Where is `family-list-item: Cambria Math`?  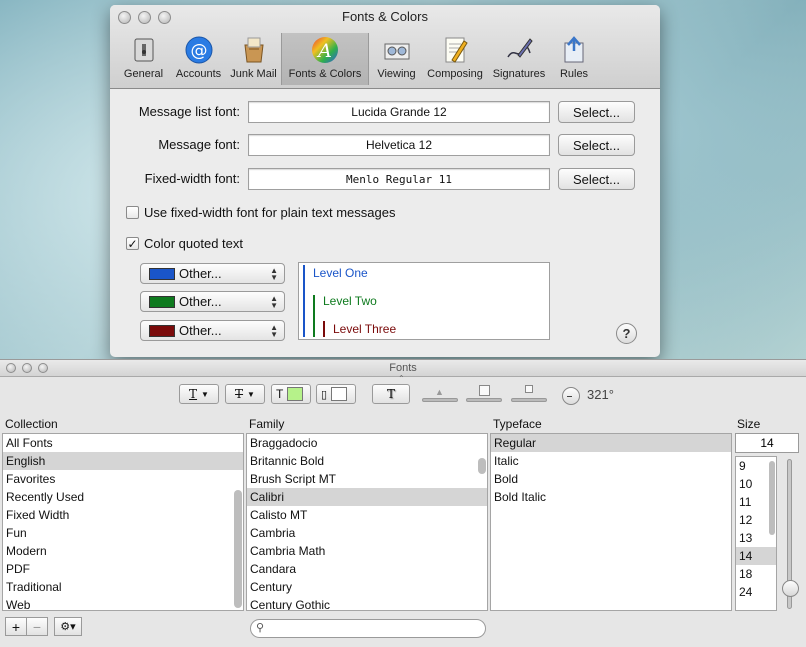
family-list-item: Cambria Math is located at coordinates (367, 551).